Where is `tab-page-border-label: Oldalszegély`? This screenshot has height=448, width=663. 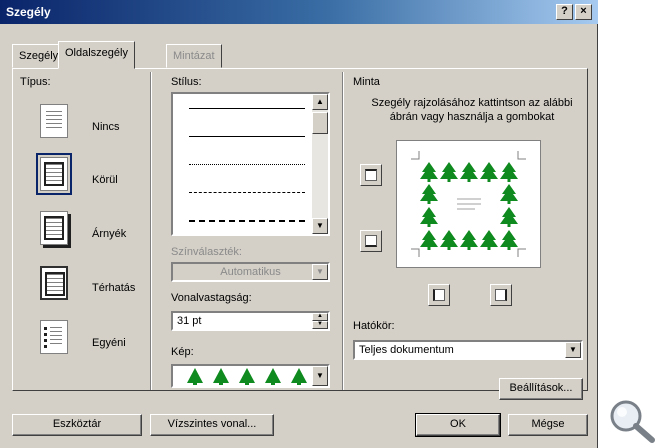 tab-page-border-label: Oldalszegély is located at coordinates (96, 53).